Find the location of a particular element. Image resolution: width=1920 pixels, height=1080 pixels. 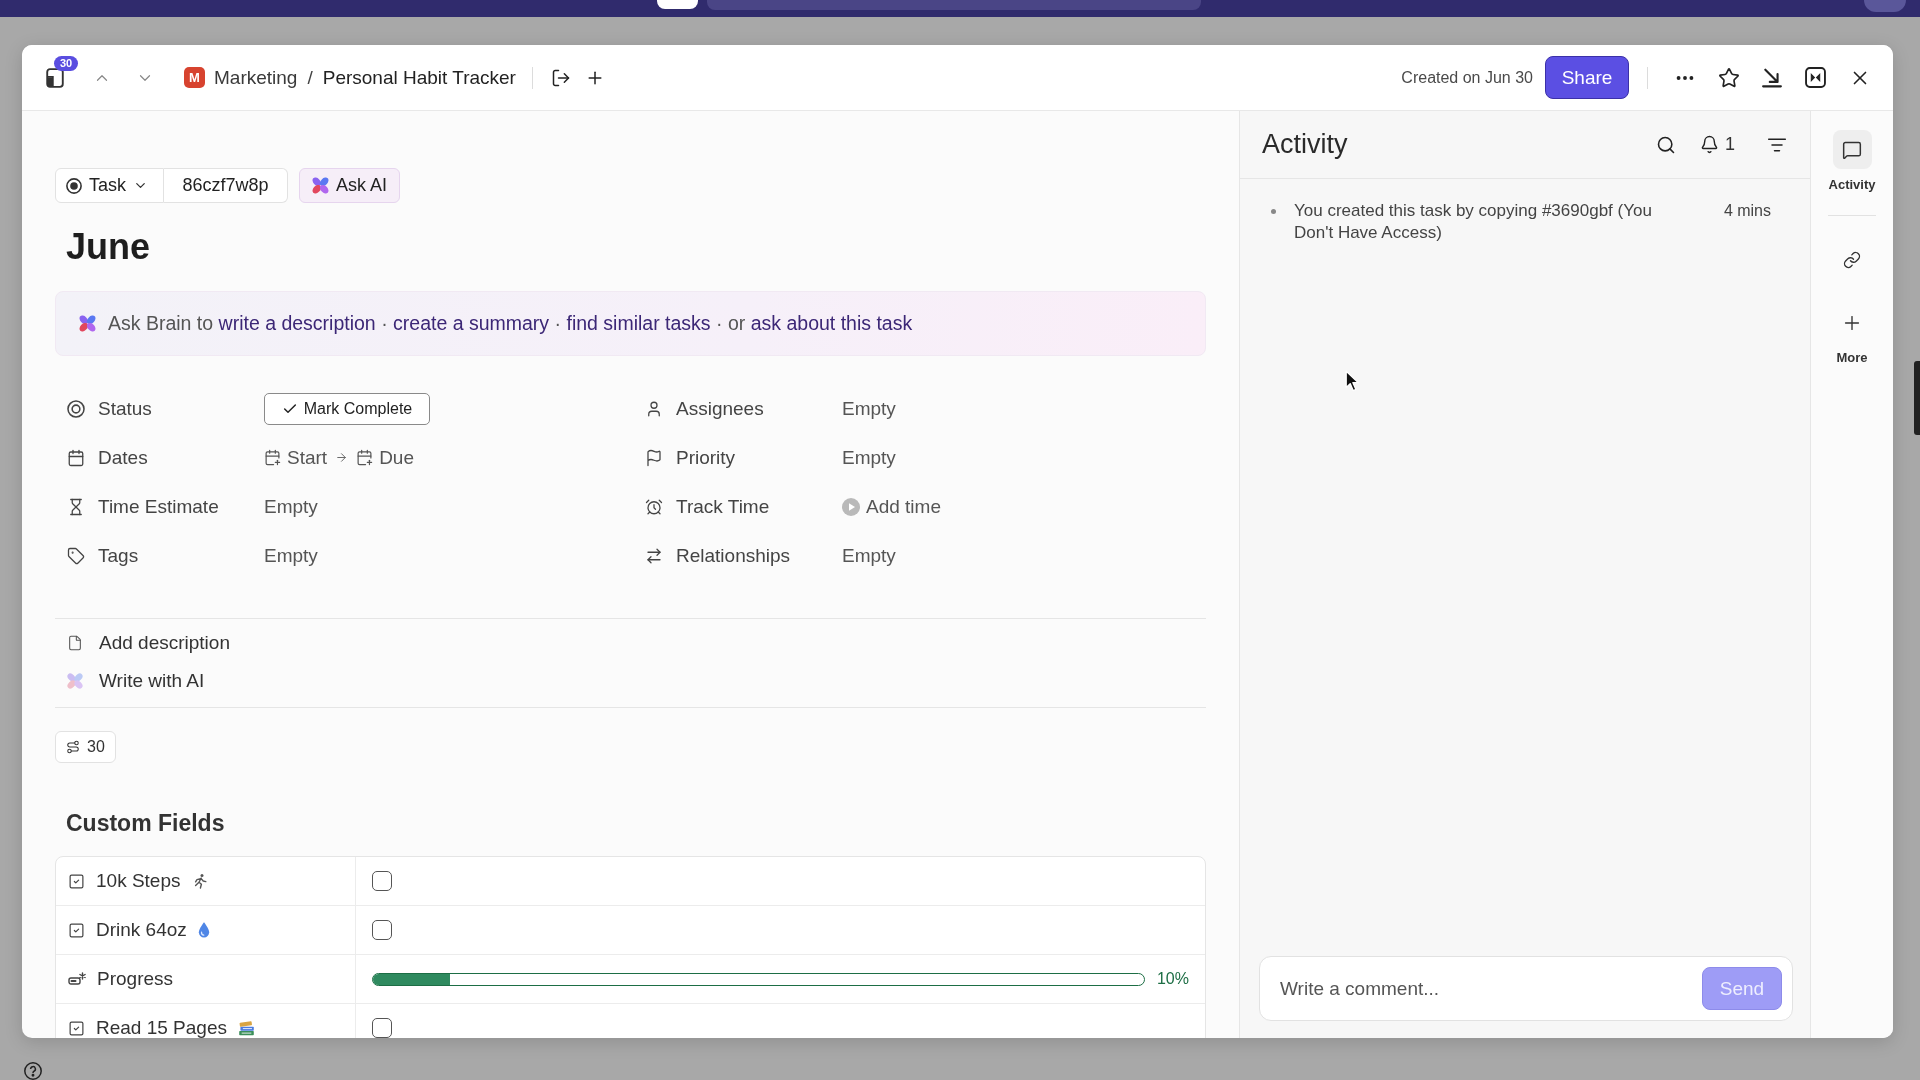

space-initial: M is located at coordinates (194, 77).